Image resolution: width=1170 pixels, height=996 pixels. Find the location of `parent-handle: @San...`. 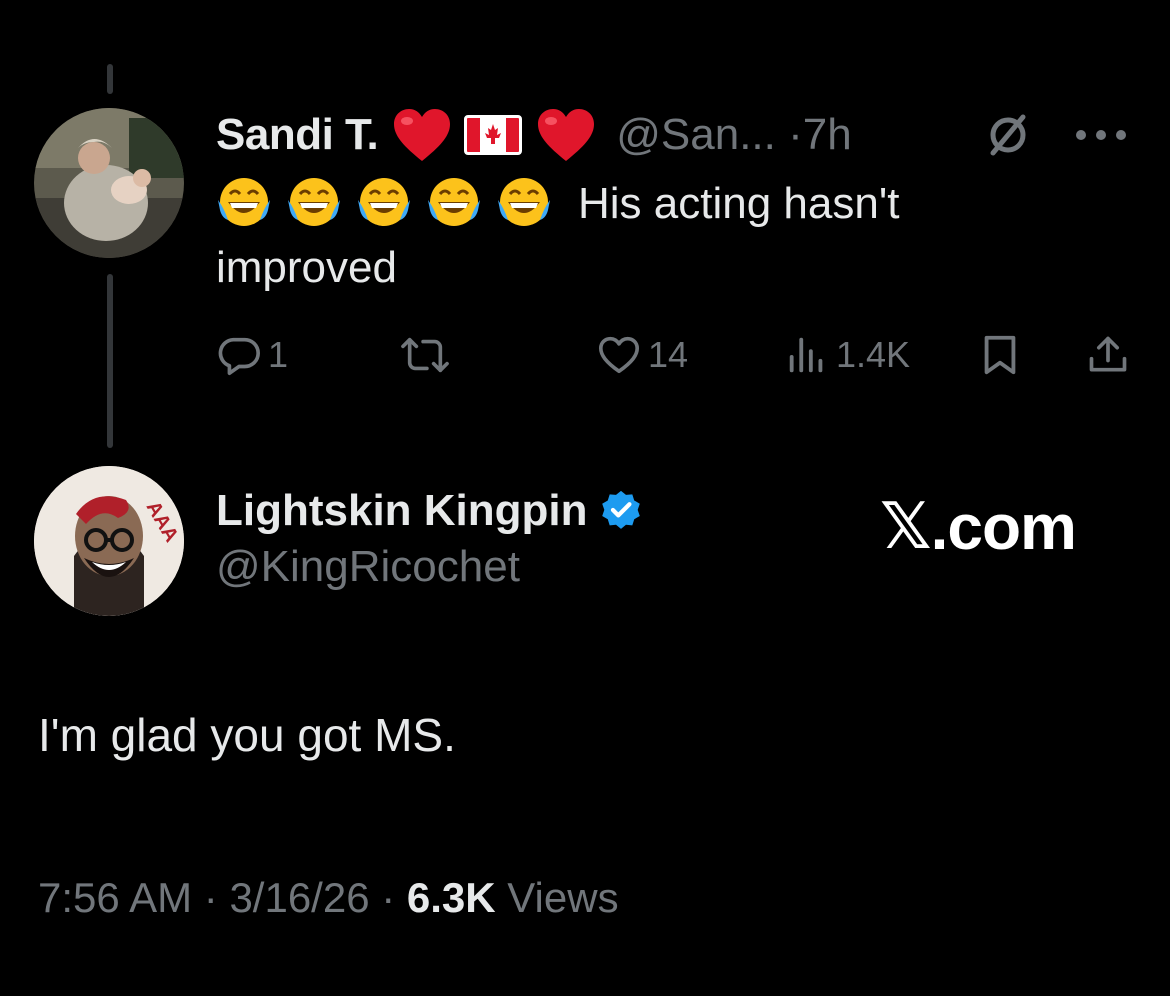

parent-handle: @San... is located at coordinates (696, 134).